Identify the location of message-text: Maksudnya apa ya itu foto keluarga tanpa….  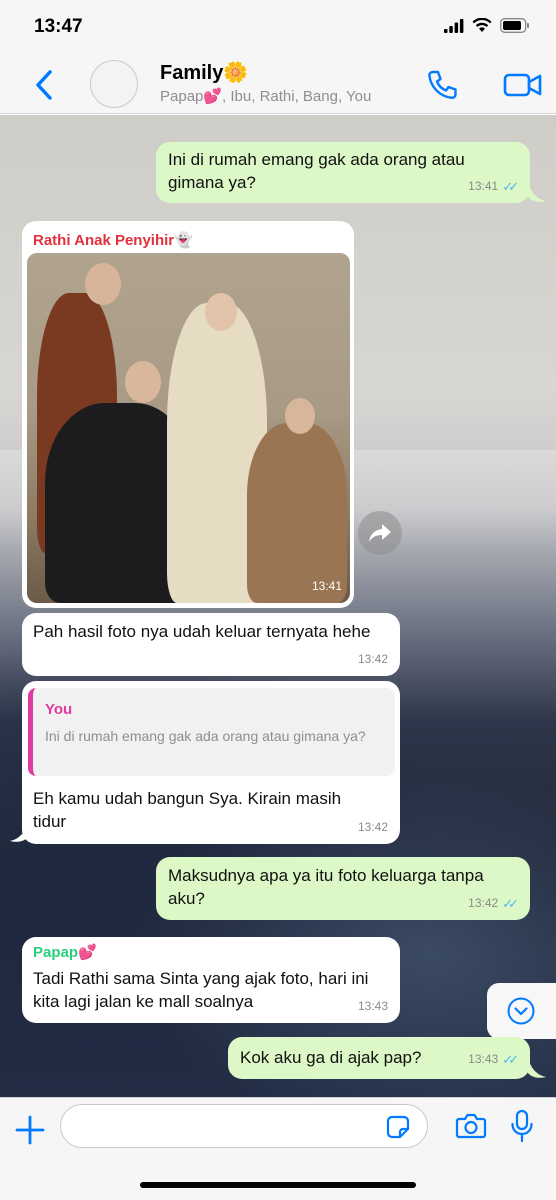
(326, 887).